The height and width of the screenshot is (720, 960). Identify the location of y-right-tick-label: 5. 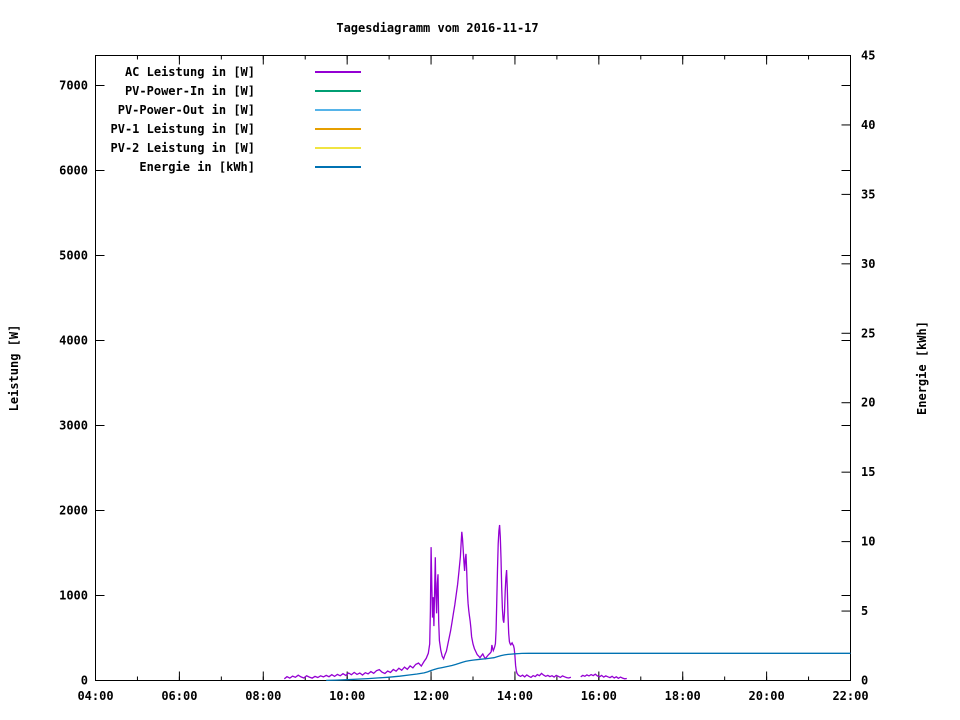
(864, 611).